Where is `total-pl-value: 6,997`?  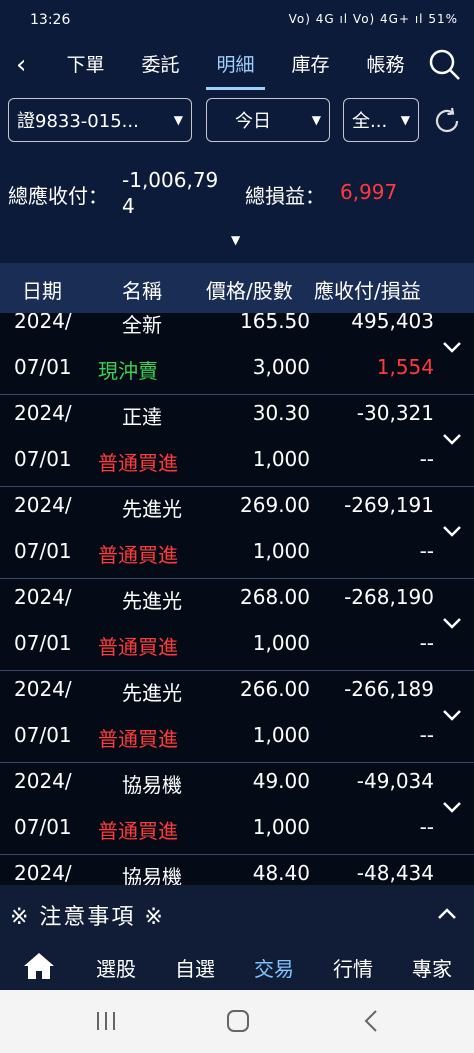 total-pl-value: 6,997 is located at coordinates (369, 192).